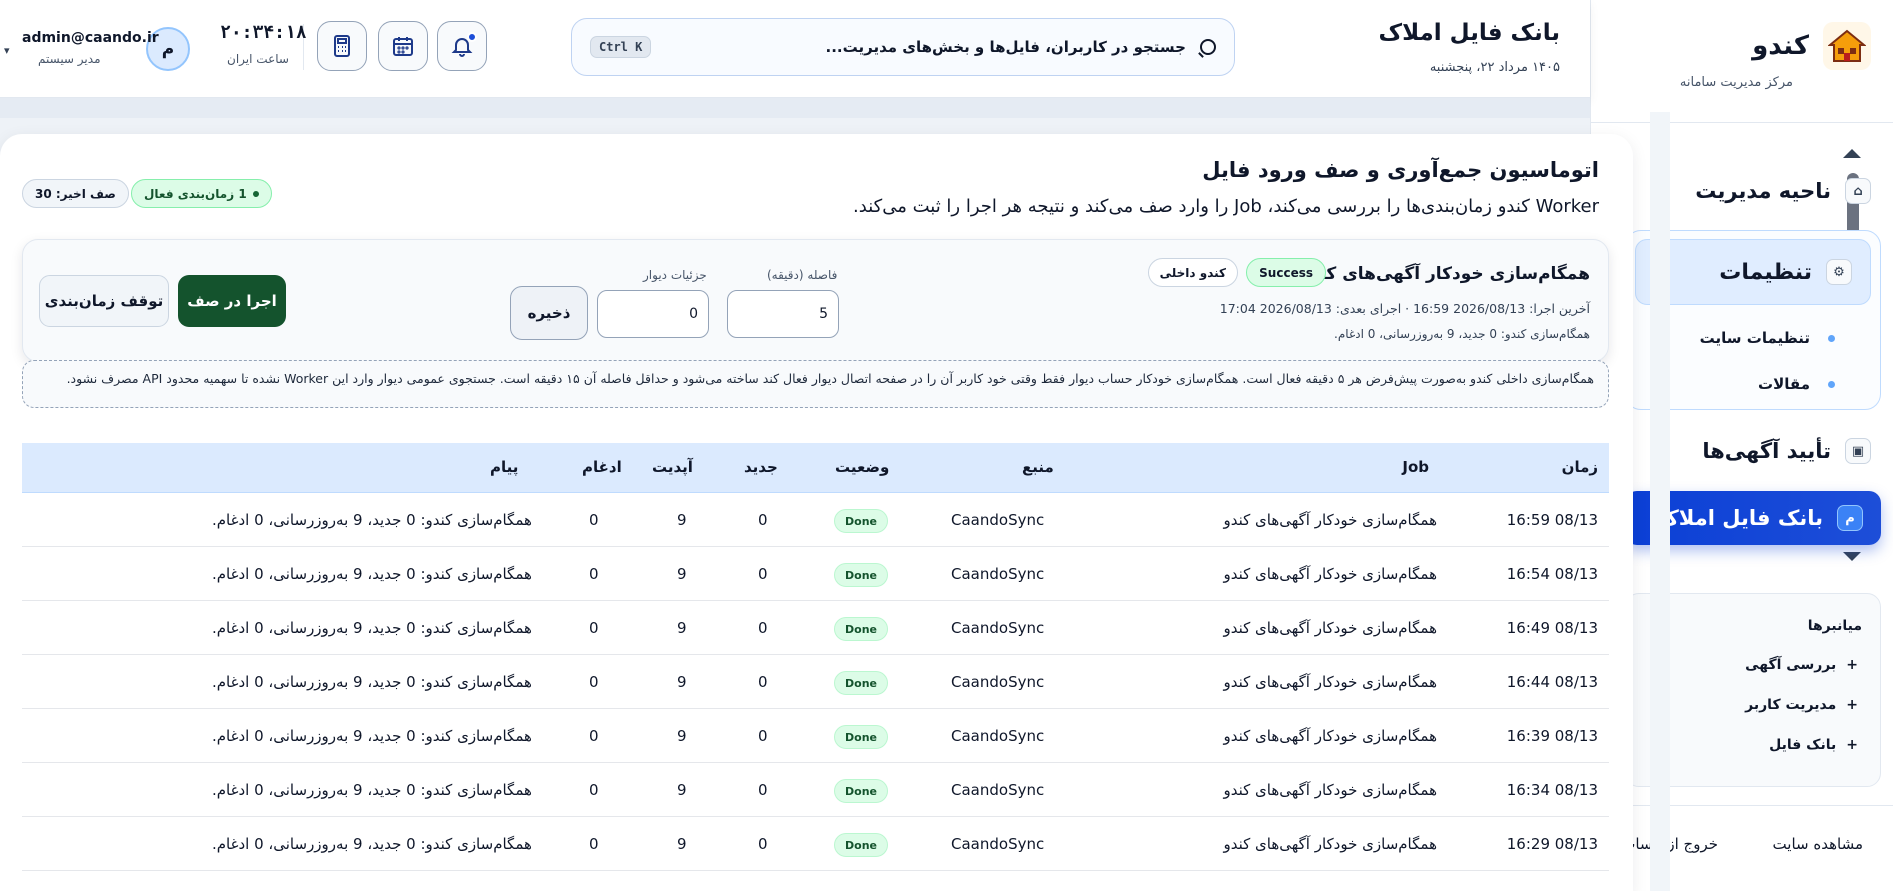  Describe the element at coordinates (1783, 191) in the screenshot. I see `sidebar-item-admin-area: ⌂ ناحیه مدیریت` at that location.